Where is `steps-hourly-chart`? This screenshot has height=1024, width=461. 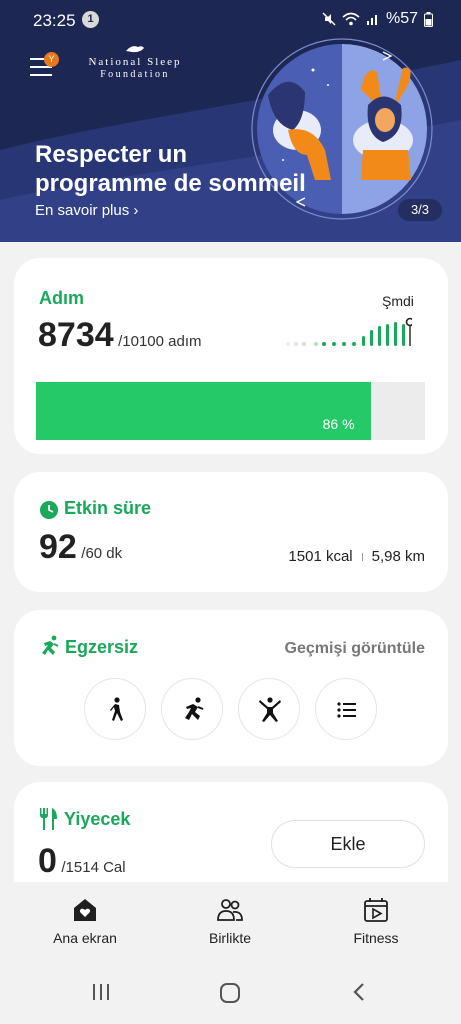 steps-hourly-chart is located at coordinates (349, 331).